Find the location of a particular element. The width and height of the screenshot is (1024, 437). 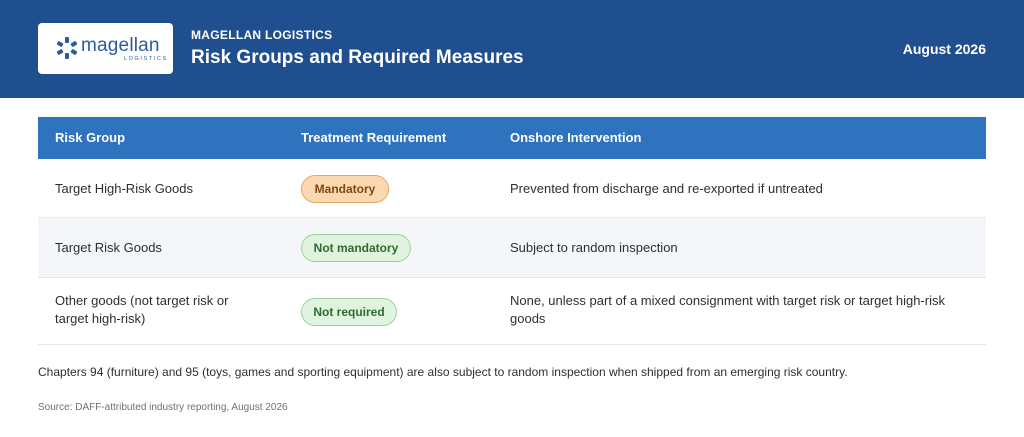

page-title: Risk Groups and Required Measures is located at coordinates (357, 57).